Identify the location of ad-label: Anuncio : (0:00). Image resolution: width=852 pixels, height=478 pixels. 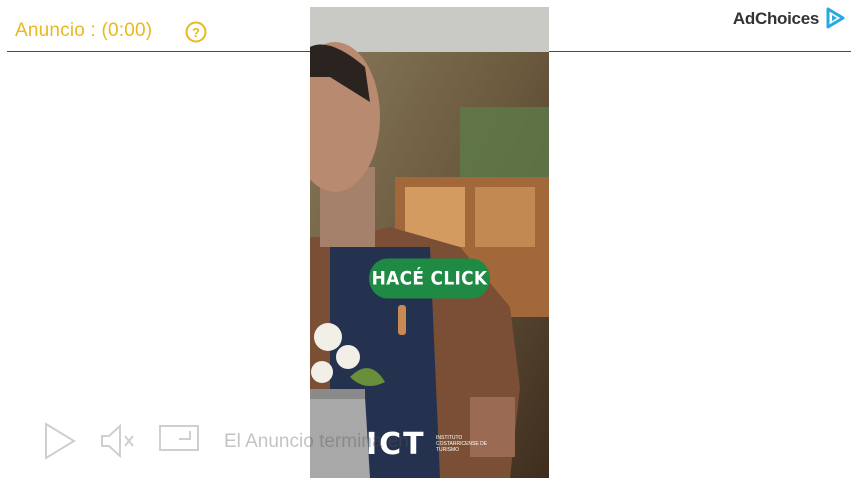
(84, 30).